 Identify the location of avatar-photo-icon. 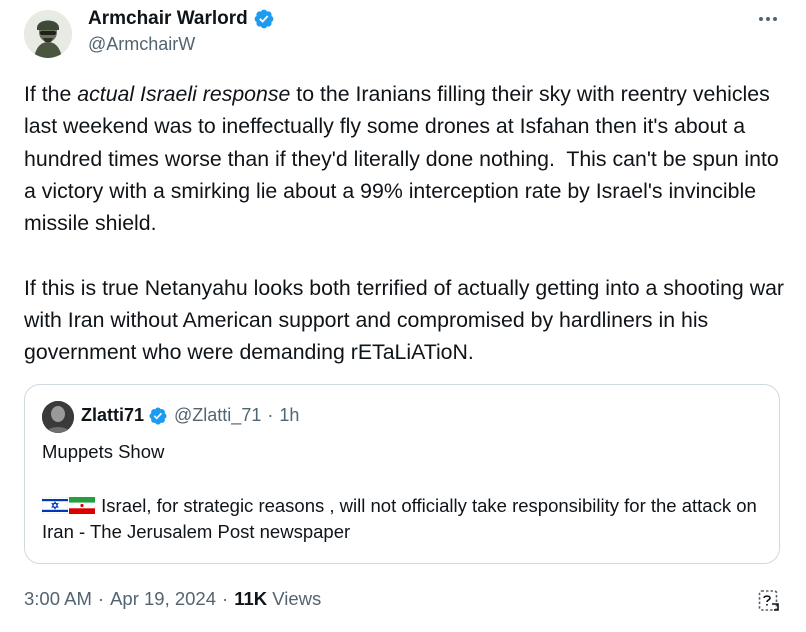
(58, 417).